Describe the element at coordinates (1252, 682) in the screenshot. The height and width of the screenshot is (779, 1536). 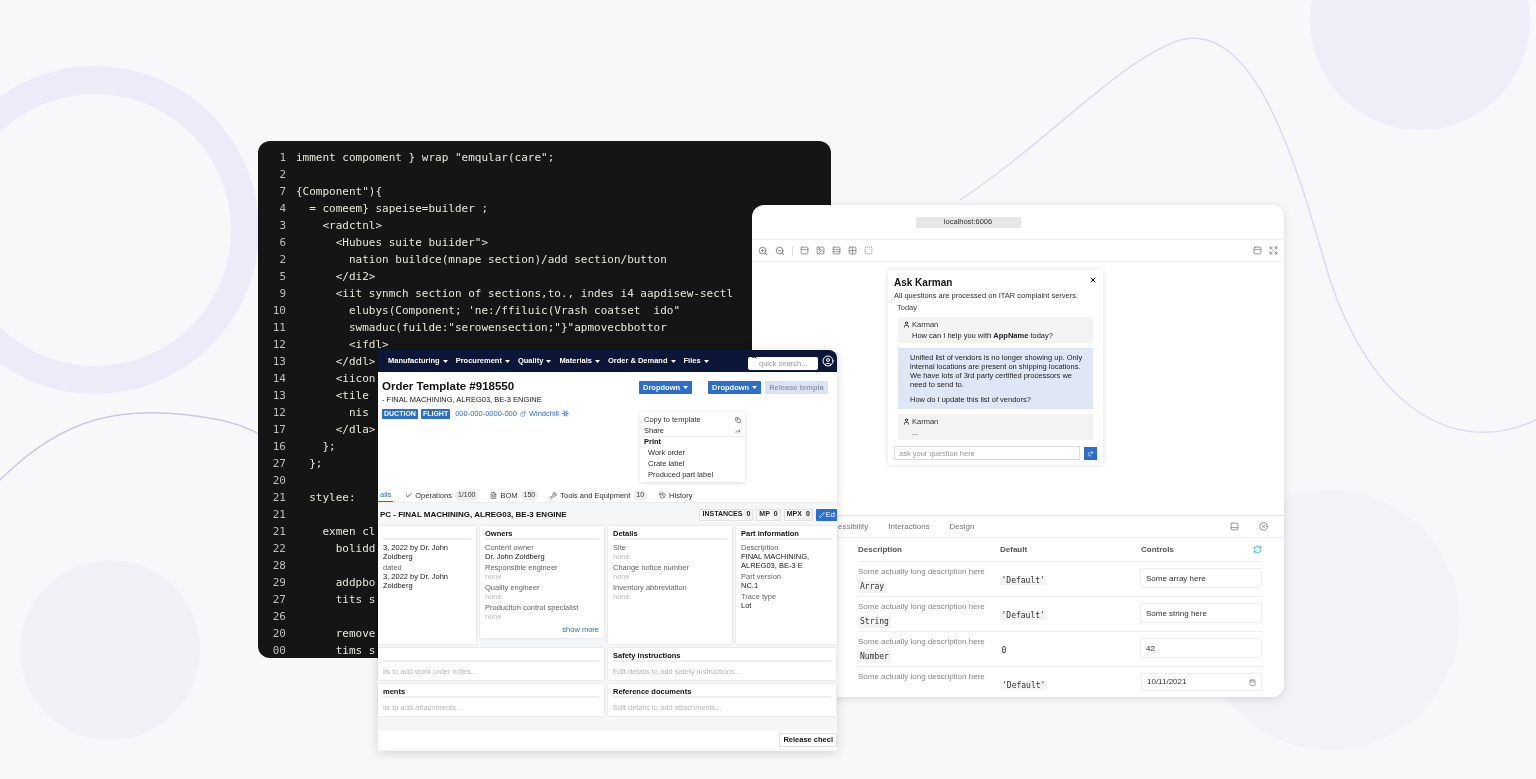
I see `calendar-icon` at that location.